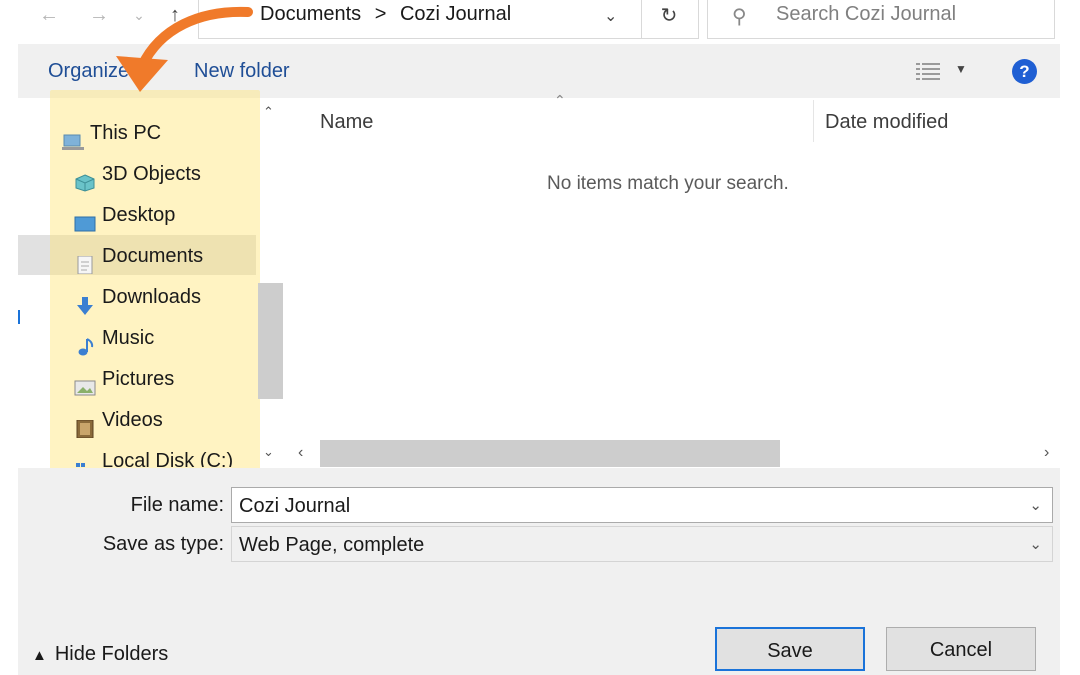 This screenshot has width=1080, height=675. Describe the element at coordinates (85, 460) in the screenshot. I see `disk-icon` at that location.